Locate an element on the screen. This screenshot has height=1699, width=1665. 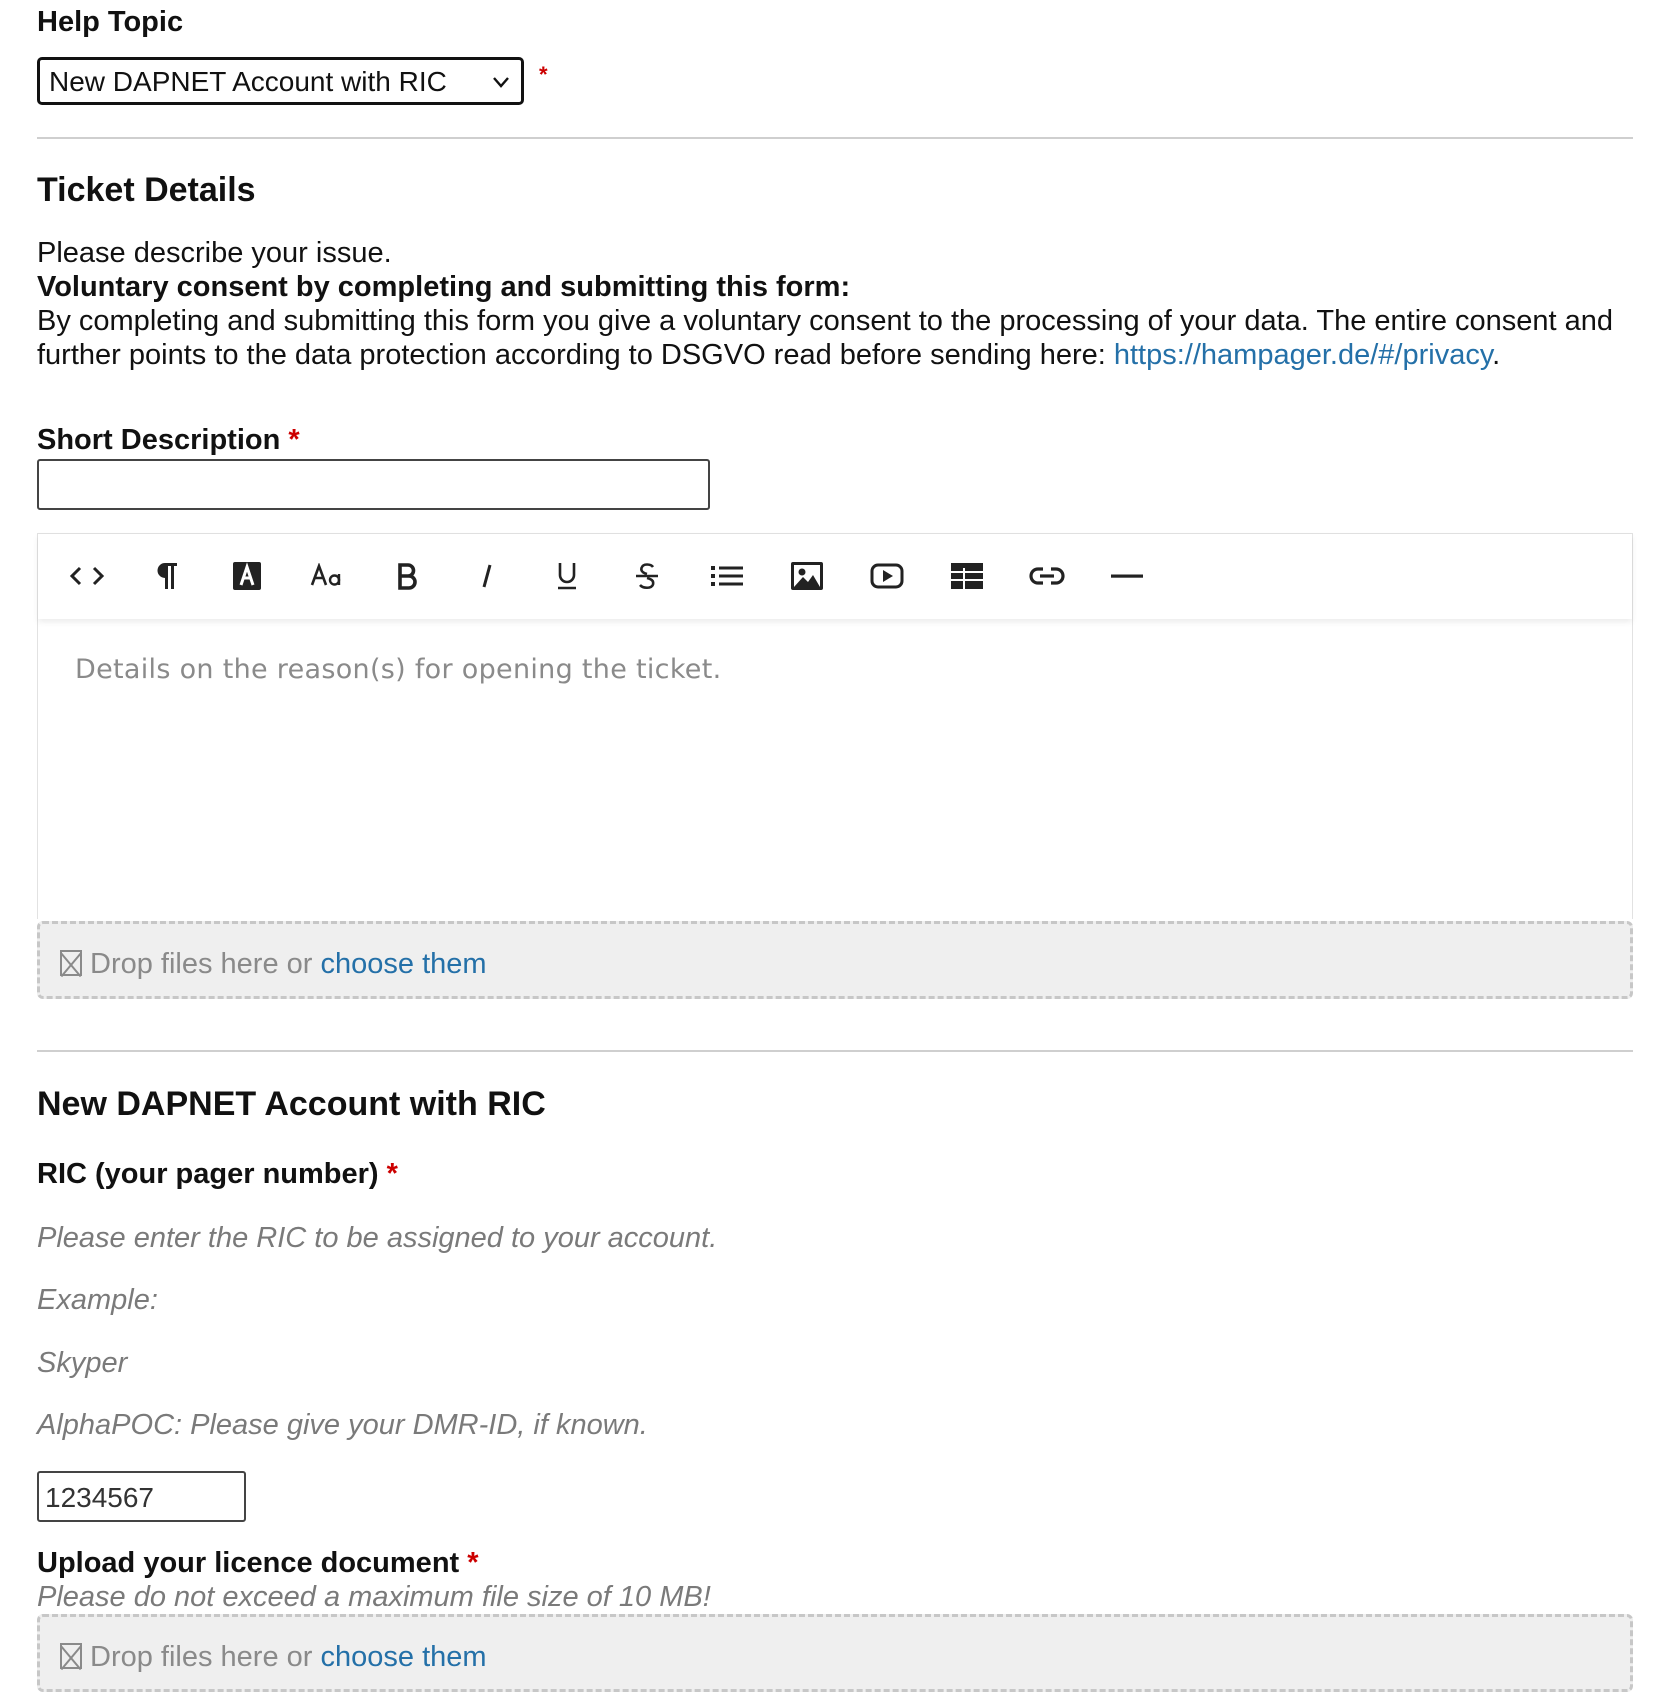
bold-icon is located at coordinates (407, 576).